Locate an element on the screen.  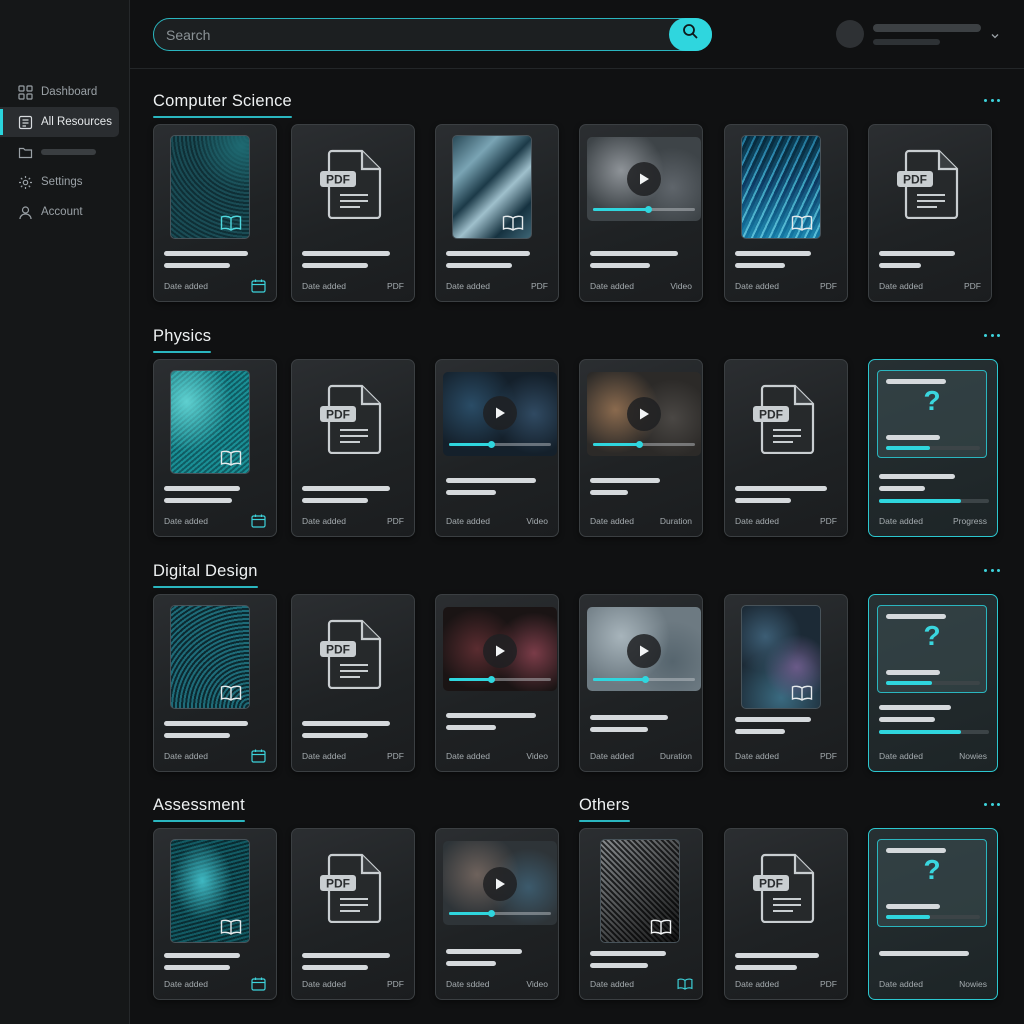
video-thumbnail is located at coordinates (500, 414).